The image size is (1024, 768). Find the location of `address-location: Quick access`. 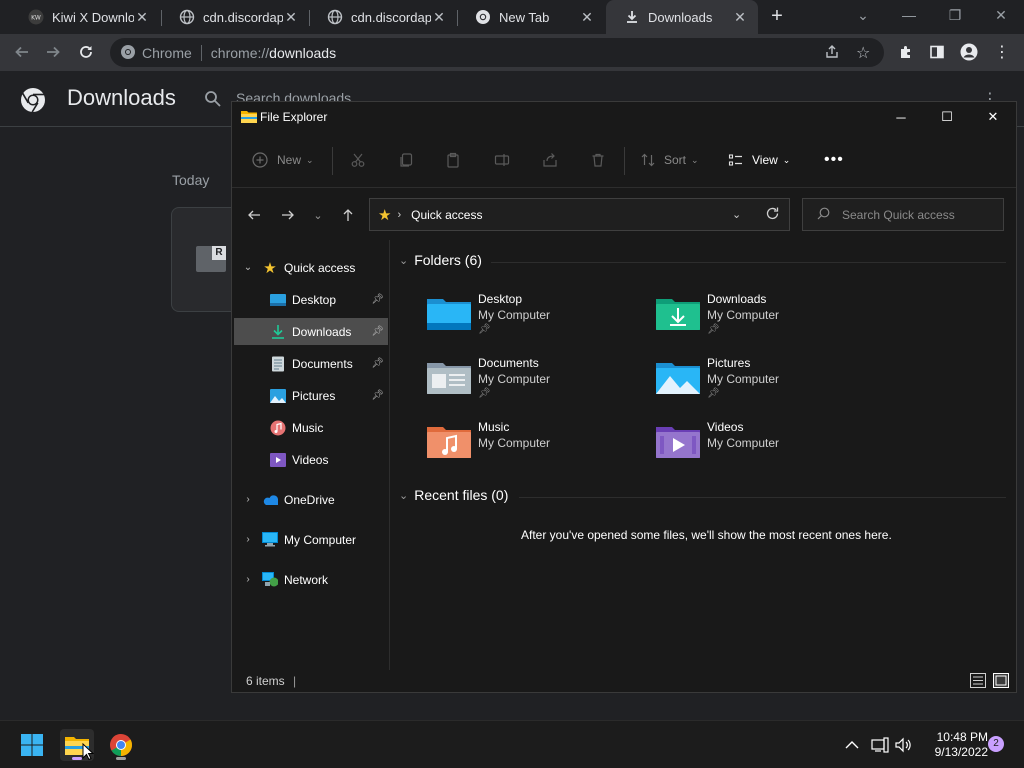

address-location: Quick access is located at coordinates (446, 215).